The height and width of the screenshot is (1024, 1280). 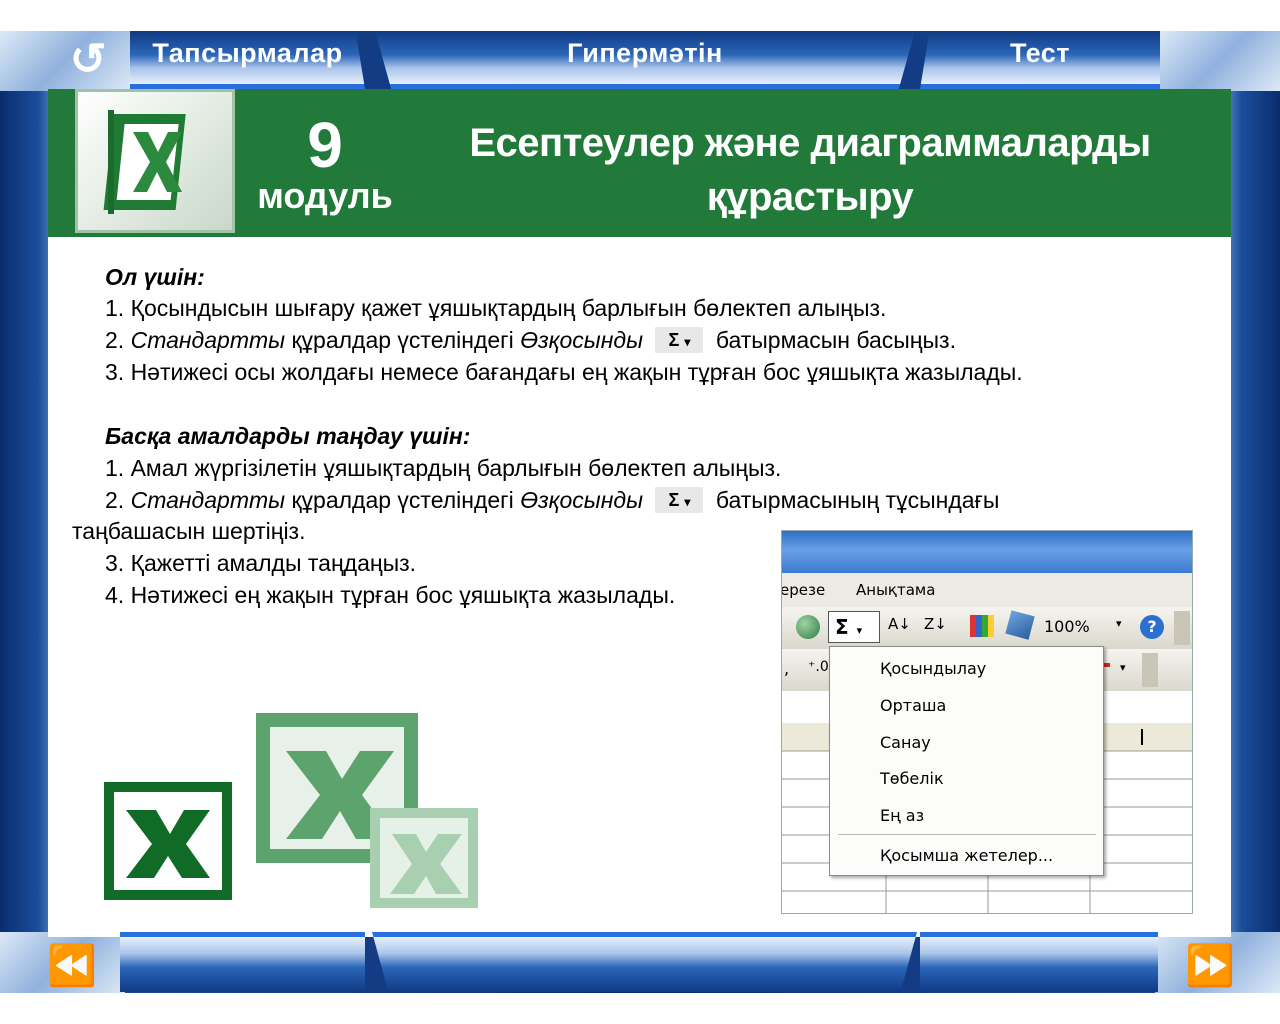 I want to click on section2-step3: 3. Қажетті амалды таңдаңыз., so click(x=261, y=563).